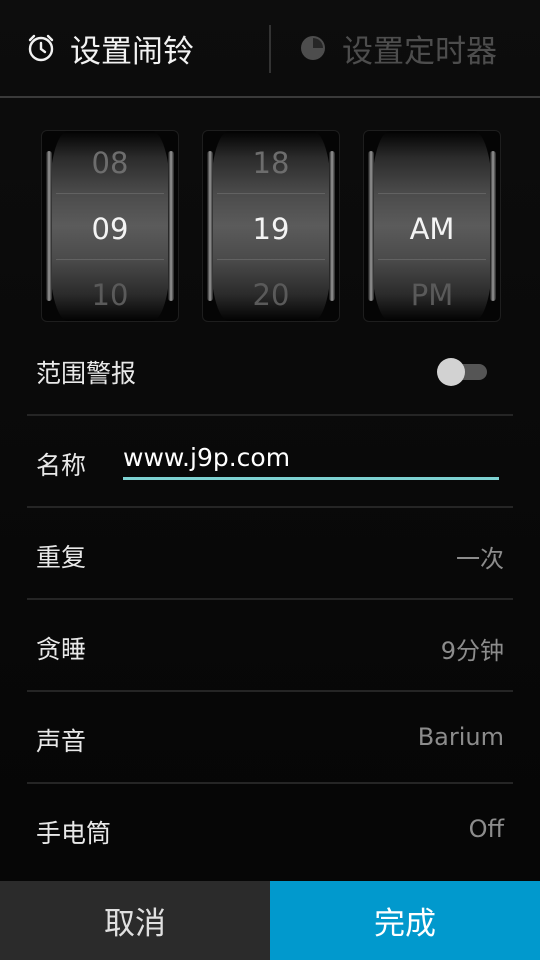  What do you see at coordinates (405, 920) in the screenshot?
I see `done-button: 完成` at bounding box center [405, 920].